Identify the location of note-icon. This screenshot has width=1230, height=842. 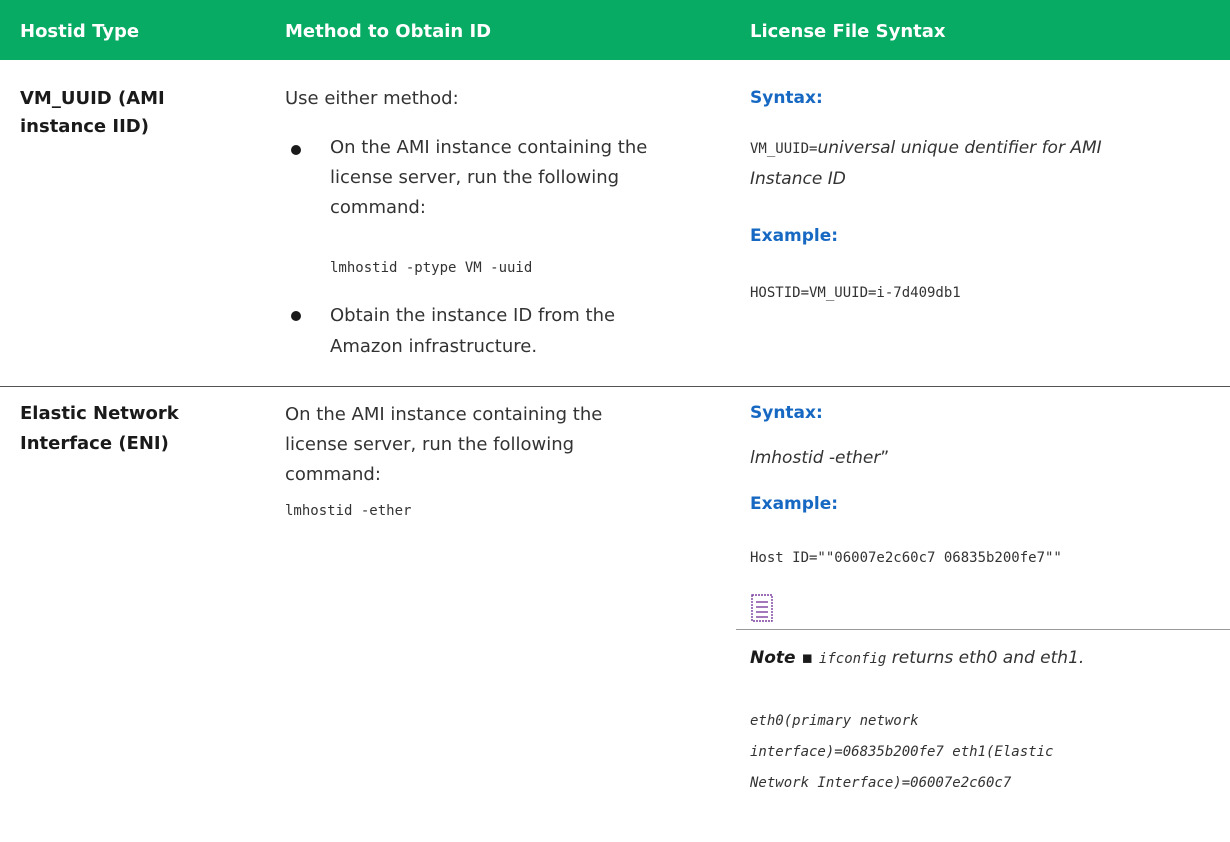
(762, 608).